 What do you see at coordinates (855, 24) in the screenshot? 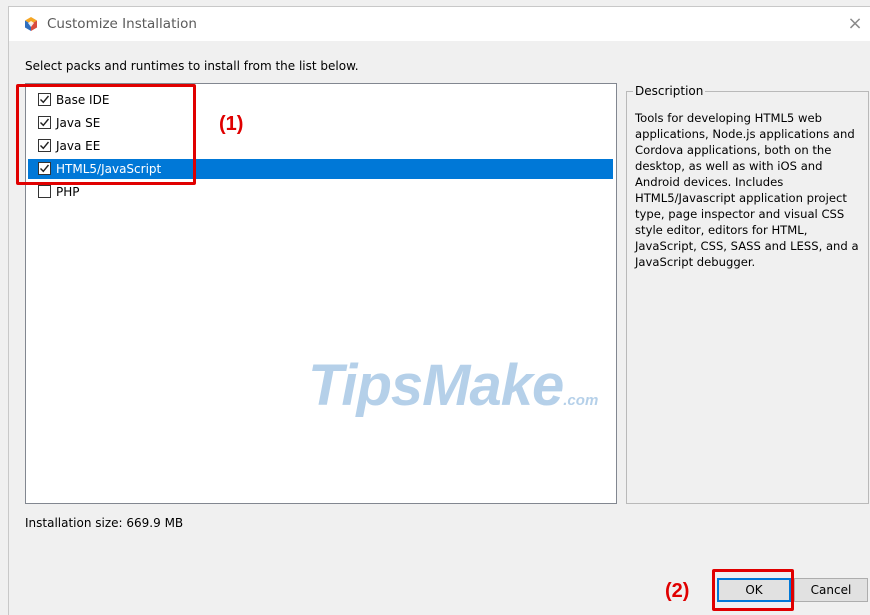
I see `close-icon: ×` at bounding box center [855, 24].